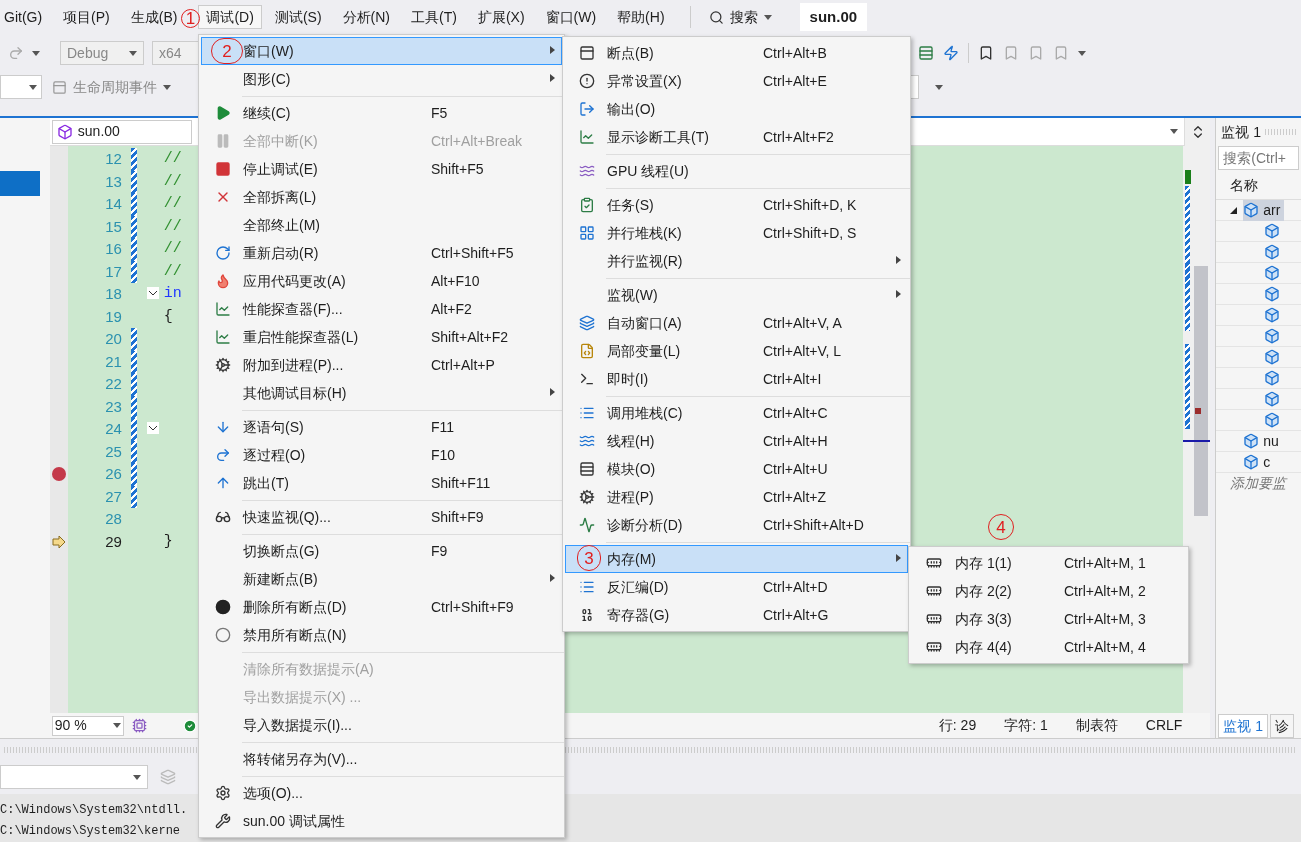 This screenshot has width=1301, height=842. I want to click on menu-bar-item: 分析(N), so click(366, 17).